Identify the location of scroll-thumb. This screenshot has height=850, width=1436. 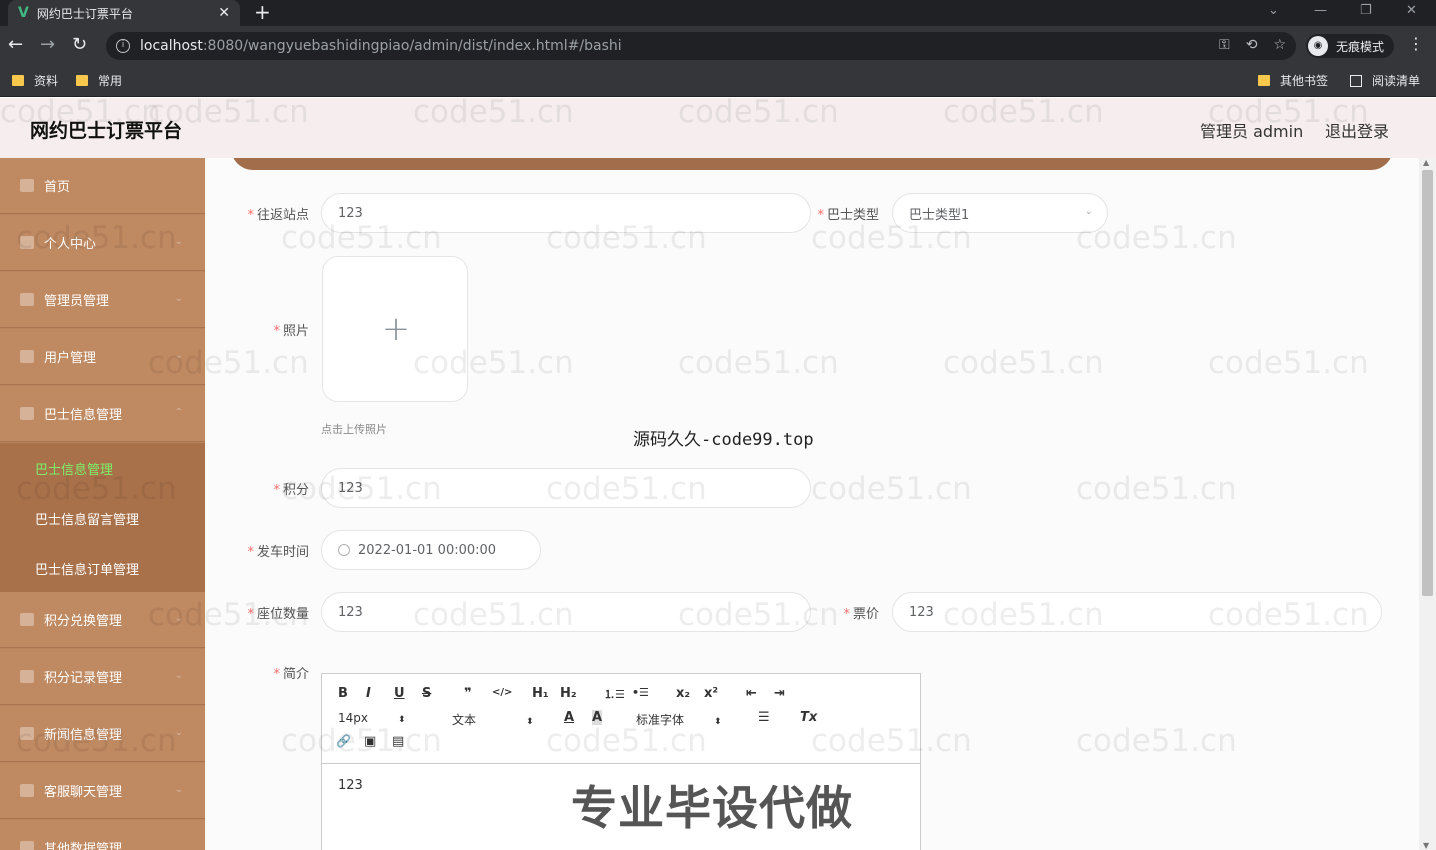
(1427, 383).